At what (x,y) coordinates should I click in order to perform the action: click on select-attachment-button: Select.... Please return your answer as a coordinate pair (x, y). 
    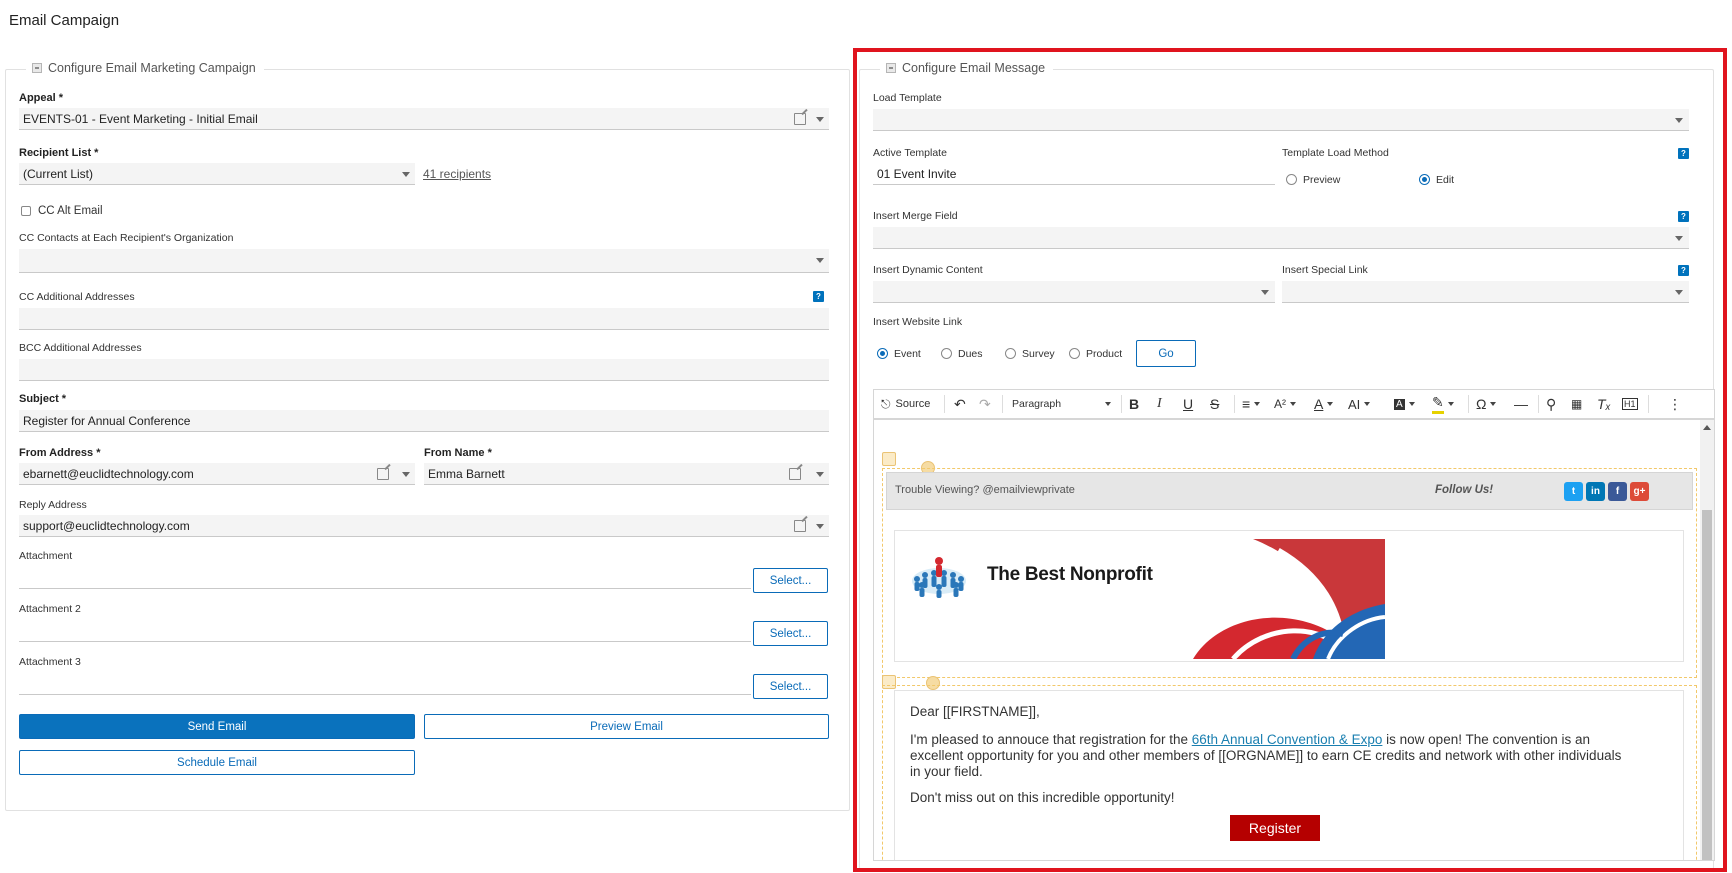
    Looking at the image, I should click on (790, 580).